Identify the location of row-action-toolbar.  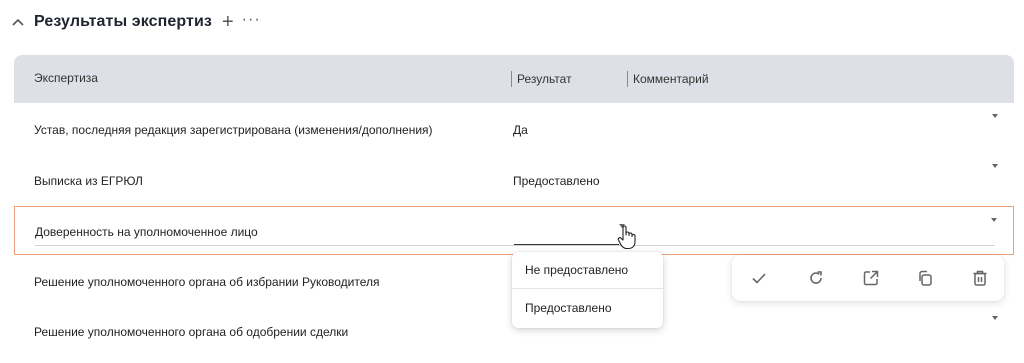
(868, 278).